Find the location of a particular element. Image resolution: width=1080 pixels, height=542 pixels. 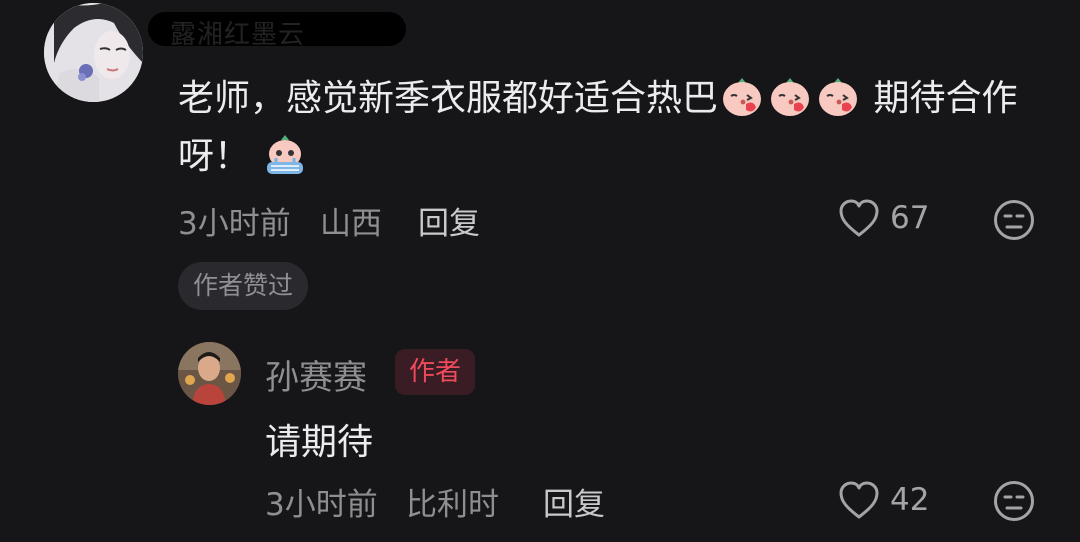

comment-reply-button: 回复 is located at coordinates (449, 220).